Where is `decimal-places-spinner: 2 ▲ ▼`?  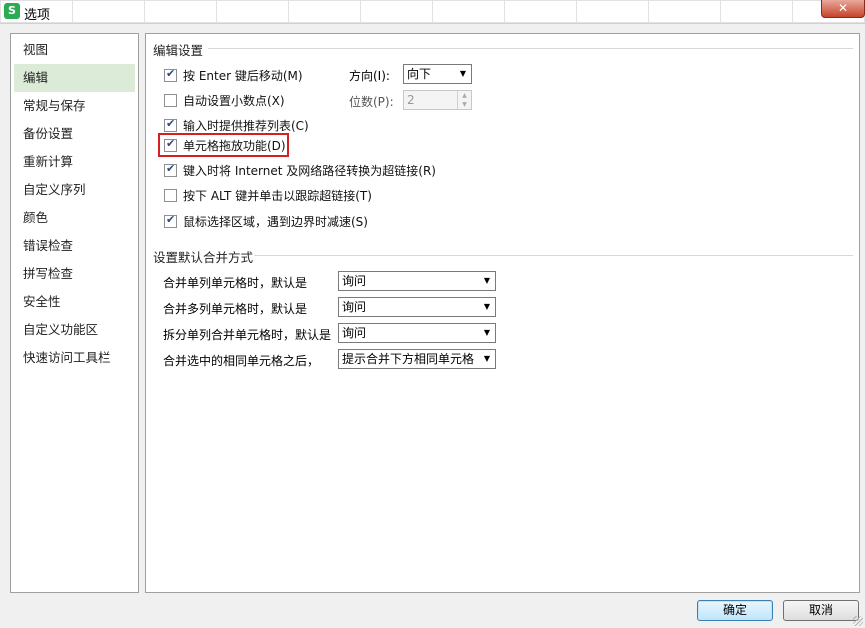
decimal-places-spinner: 2 ▲ ▼ is located at coordinates (437, 100).